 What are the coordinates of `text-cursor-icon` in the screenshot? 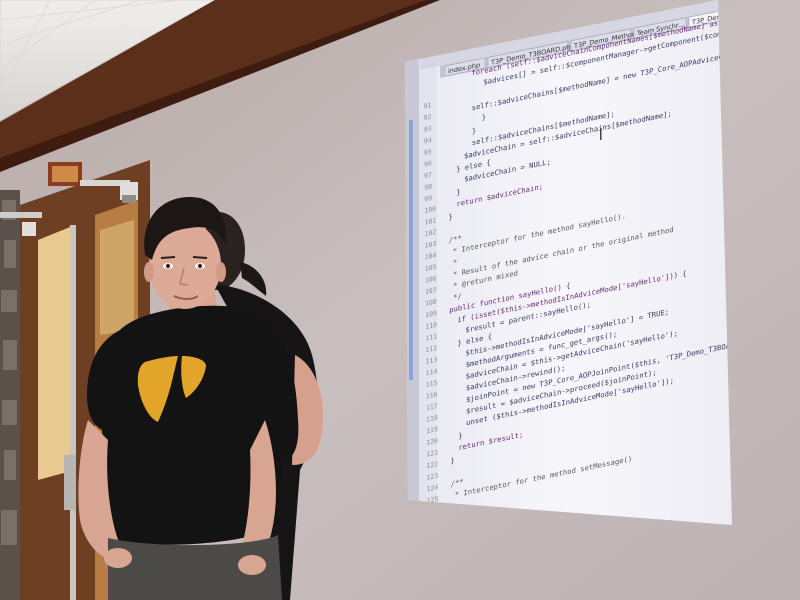 It's located at (601, 134).